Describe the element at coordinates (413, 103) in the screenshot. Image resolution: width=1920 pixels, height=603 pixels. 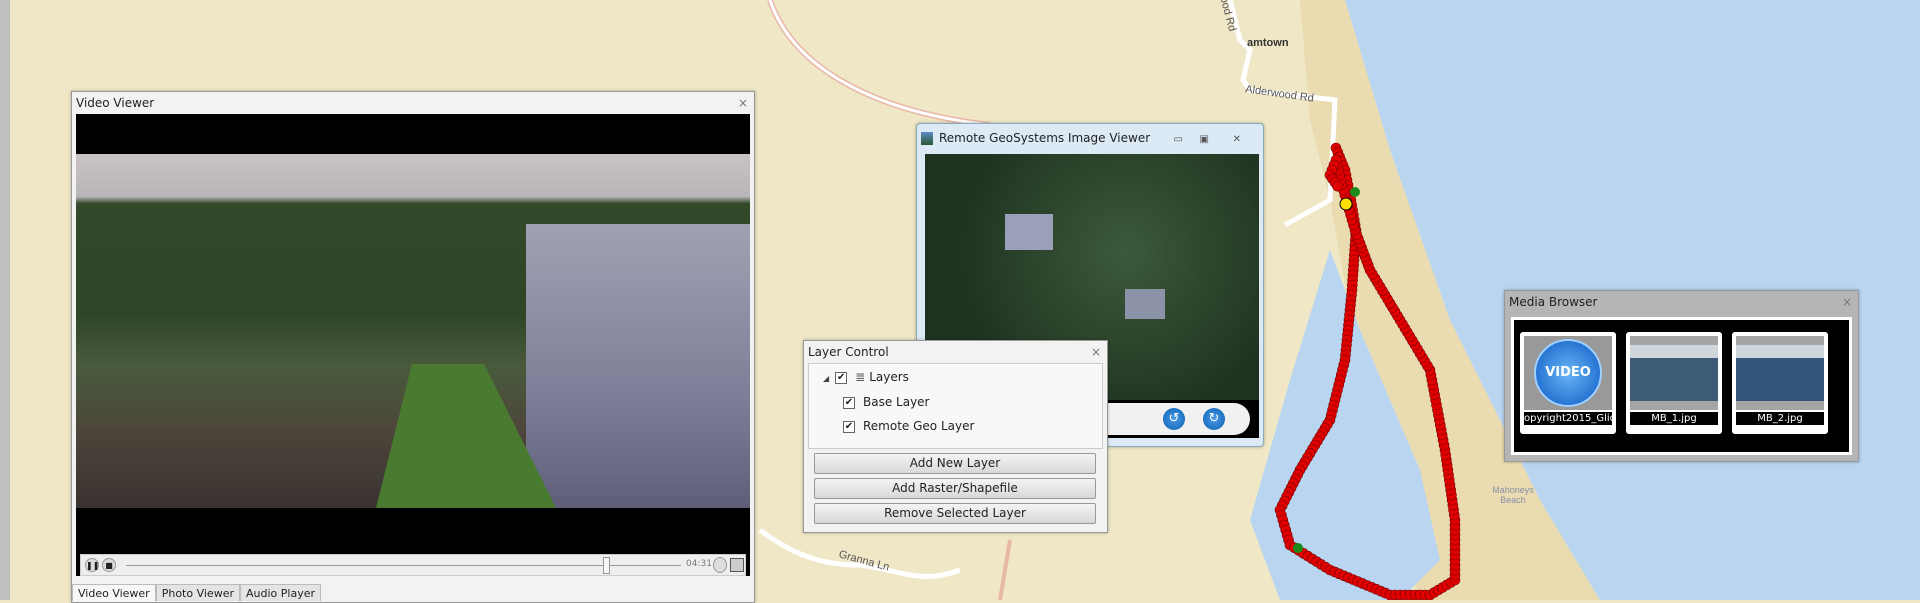
I see `video-viewer-titlebar: Video Viewer ×` at that location.